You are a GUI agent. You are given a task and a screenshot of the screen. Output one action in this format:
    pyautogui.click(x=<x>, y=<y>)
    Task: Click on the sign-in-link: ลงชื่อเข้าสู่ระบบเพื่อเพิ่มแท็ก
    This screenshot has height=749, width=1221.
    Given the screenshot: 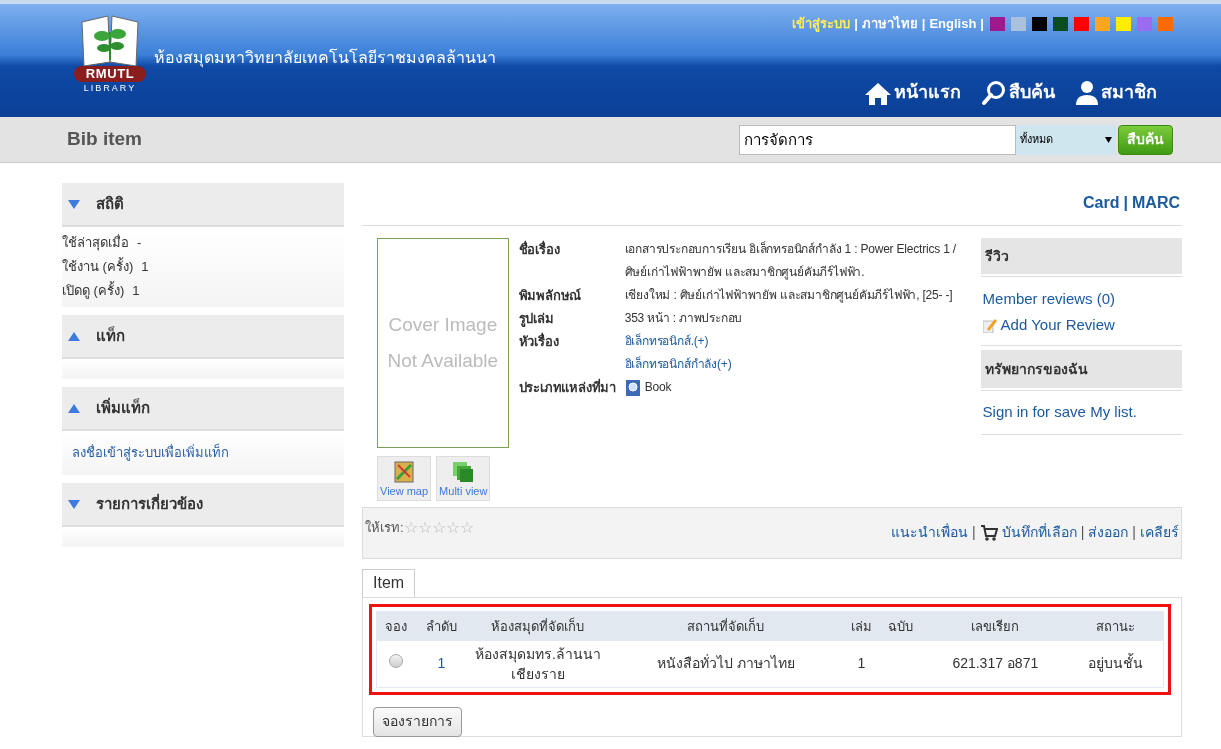 What is the action you would take?
    pyautogui.click(x=203, y=453)
    